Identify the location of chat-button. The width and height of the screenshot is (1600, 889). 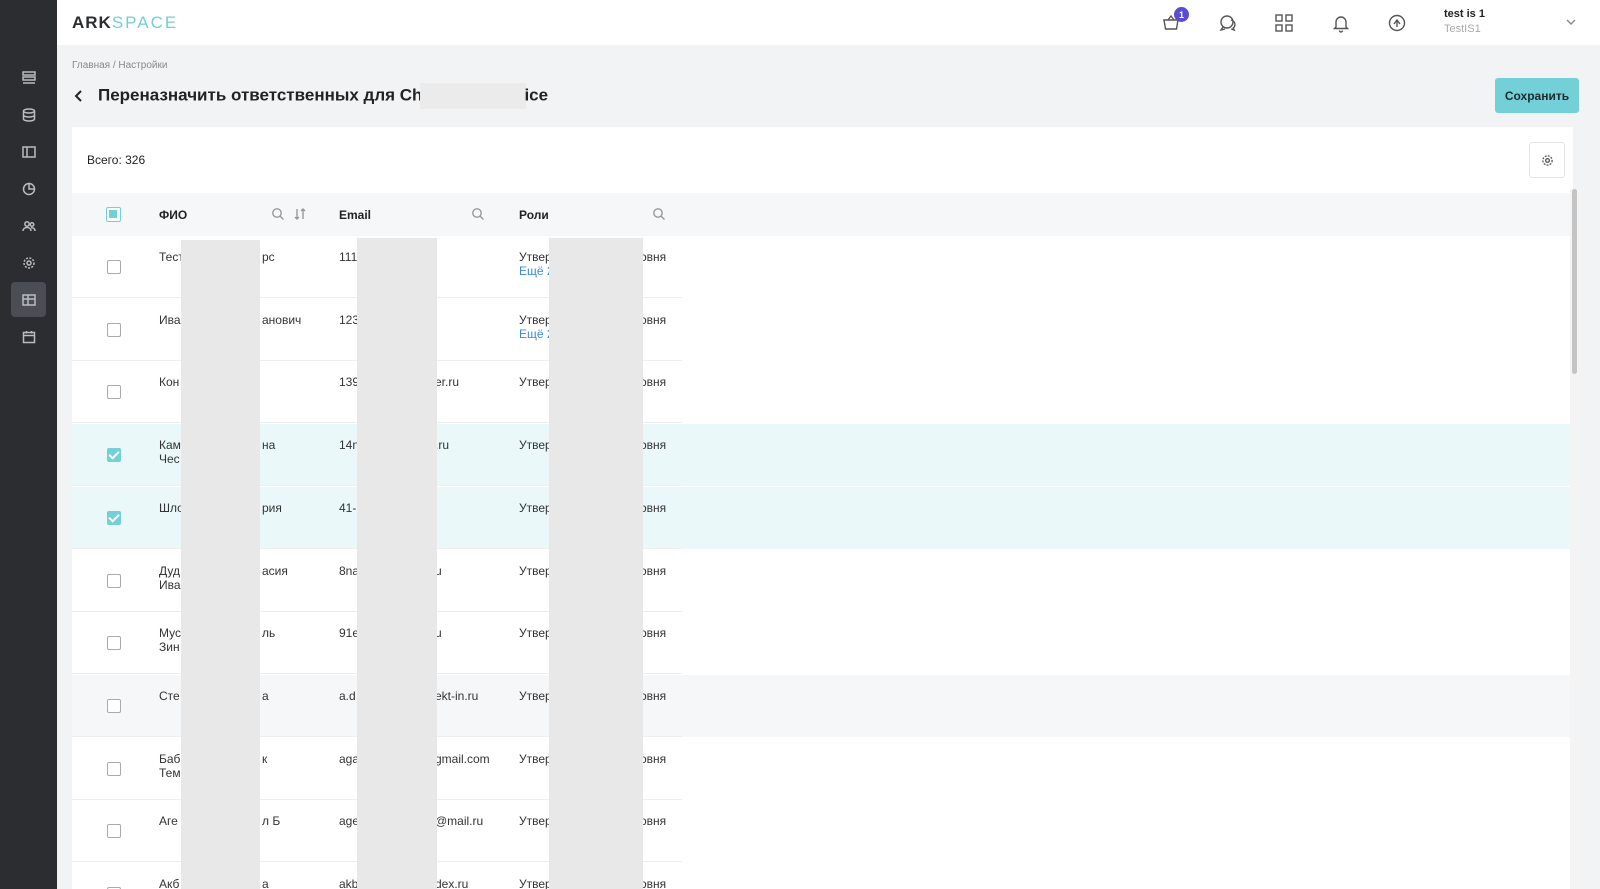
(1228, 23).